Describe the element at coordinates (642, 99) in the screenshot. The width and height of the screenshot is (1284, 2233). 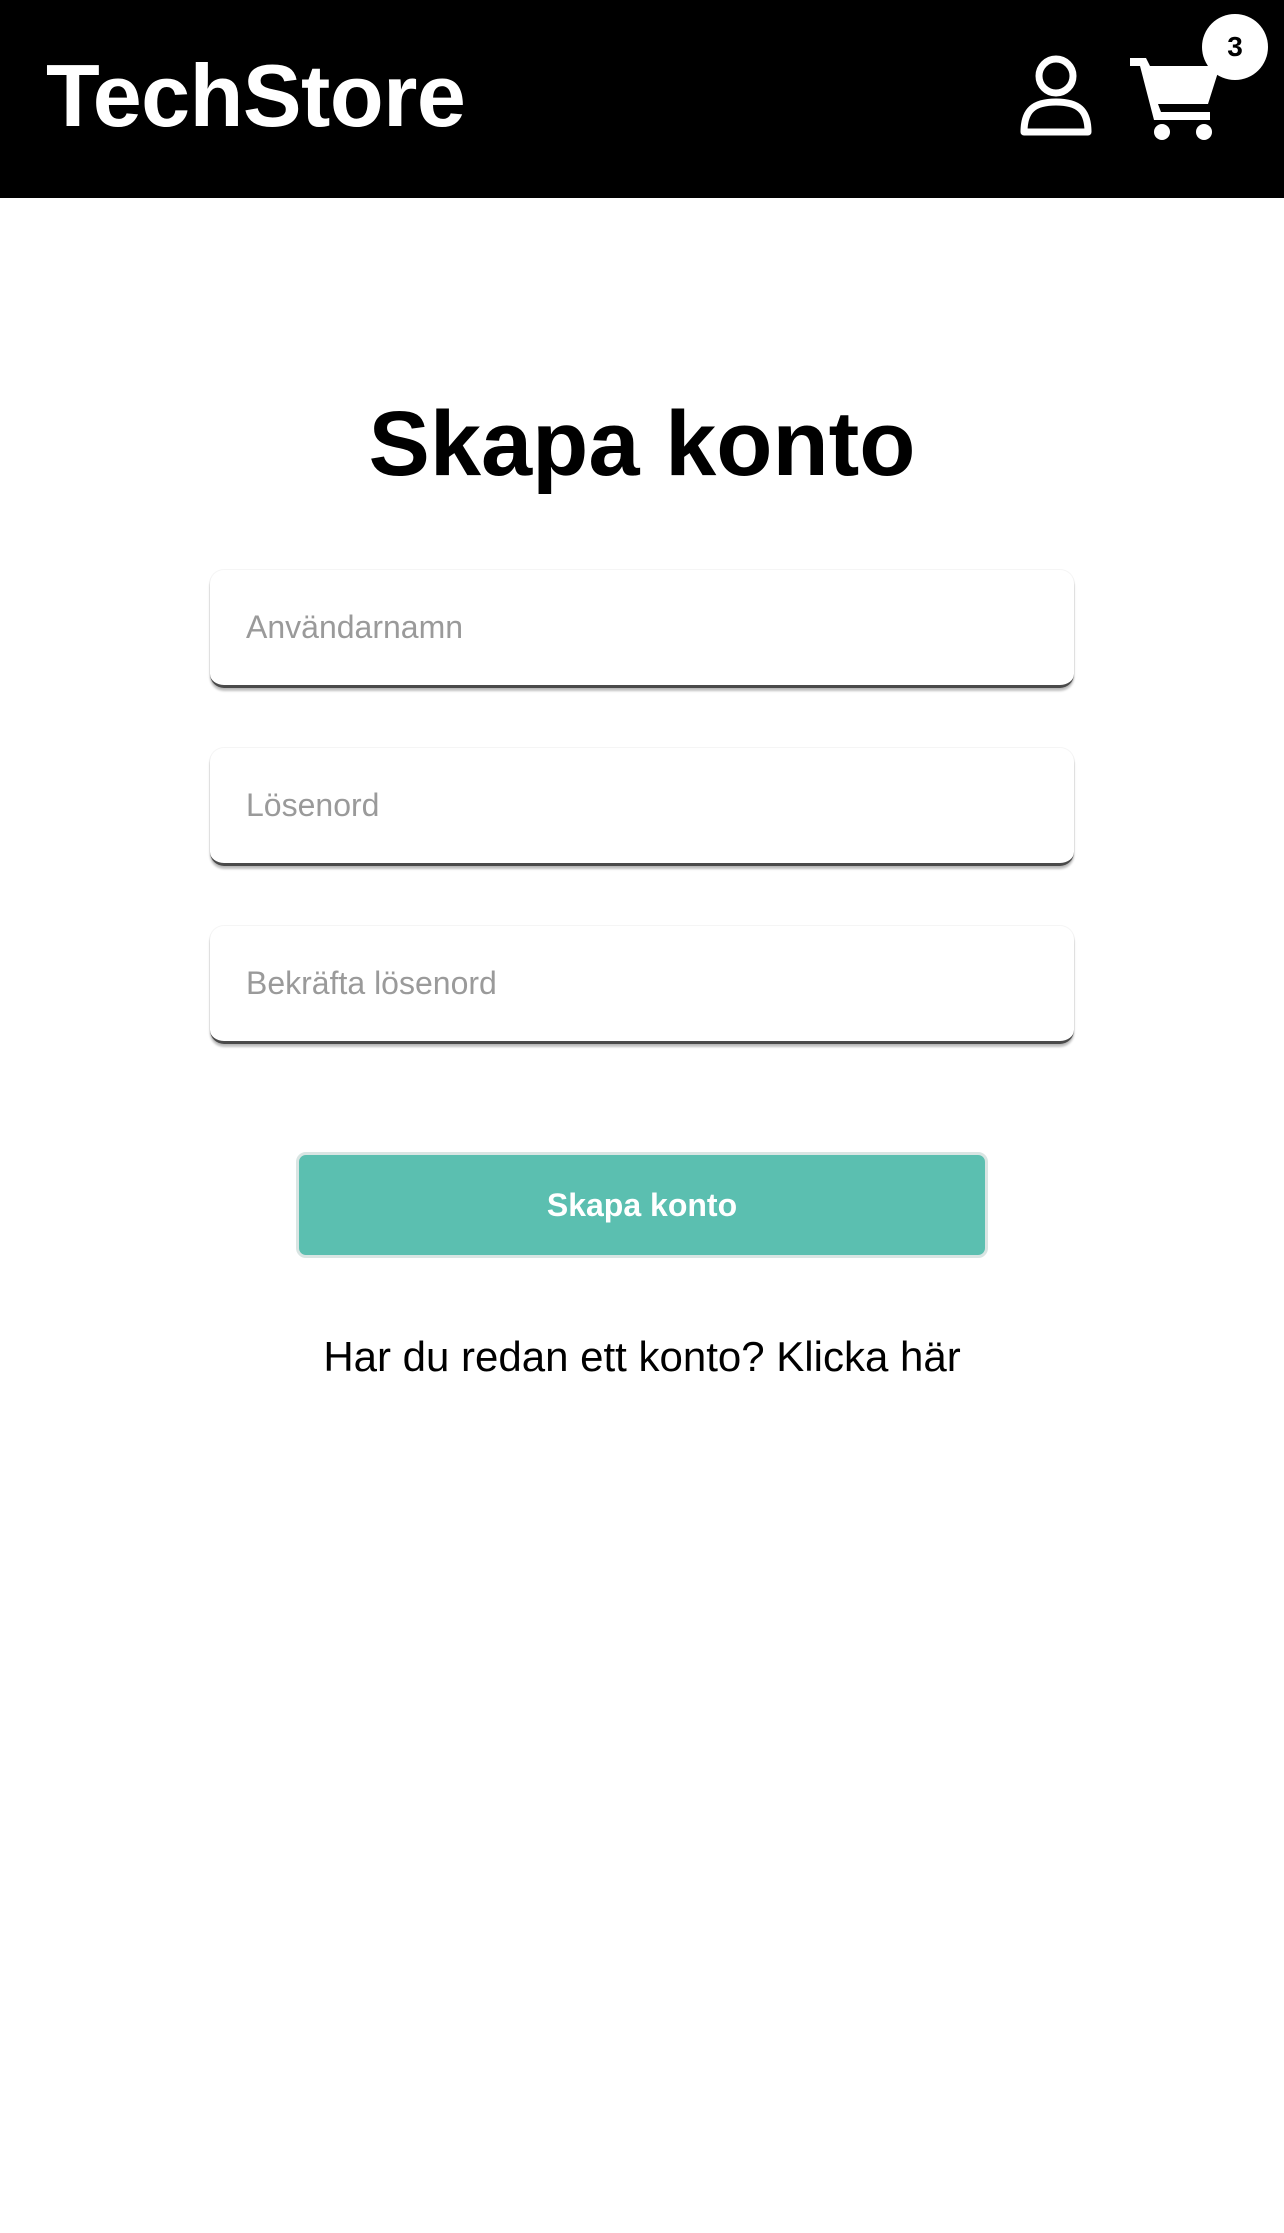
I see `top-bar: TechStore 3` at that location.